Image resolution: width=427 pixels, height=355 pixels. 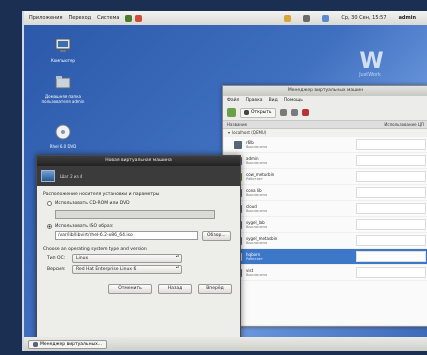 I want to click on menu-places: Переход, so click(x=80, y=18).